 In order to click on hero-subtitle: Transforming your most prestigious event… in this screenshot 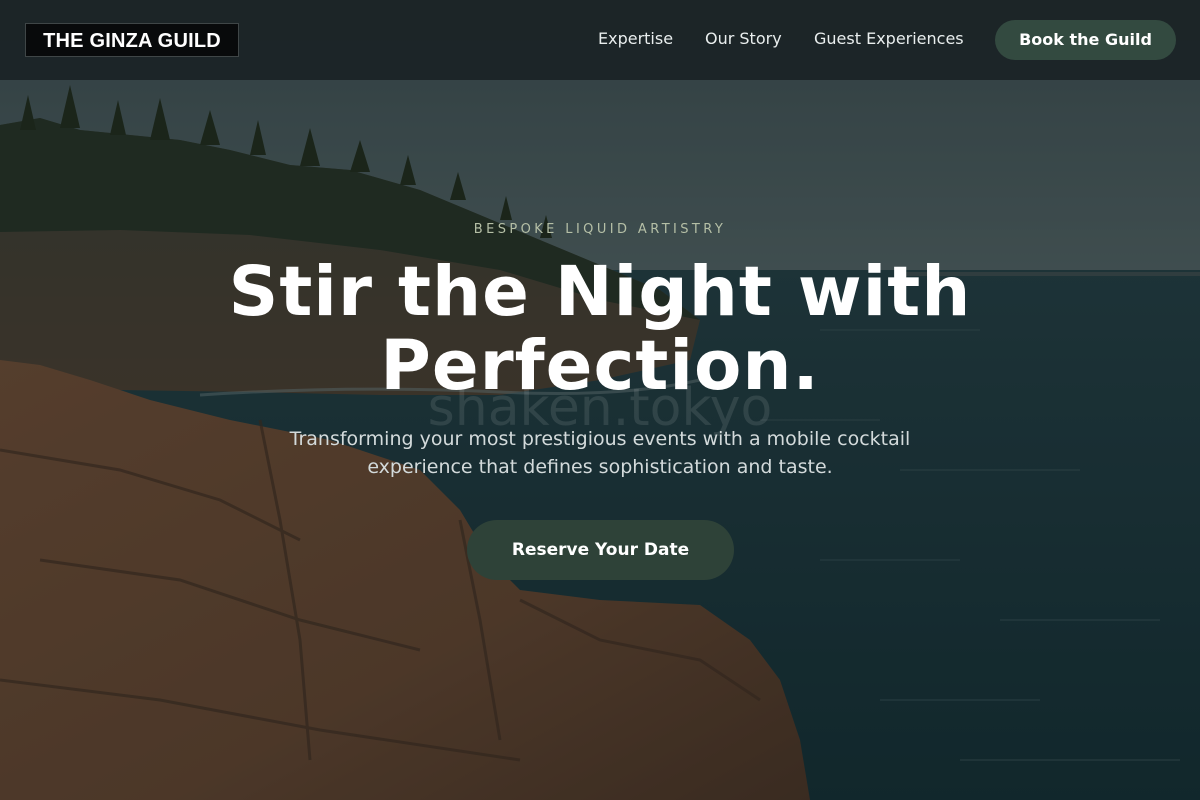, I will do `click(600, 453)`.